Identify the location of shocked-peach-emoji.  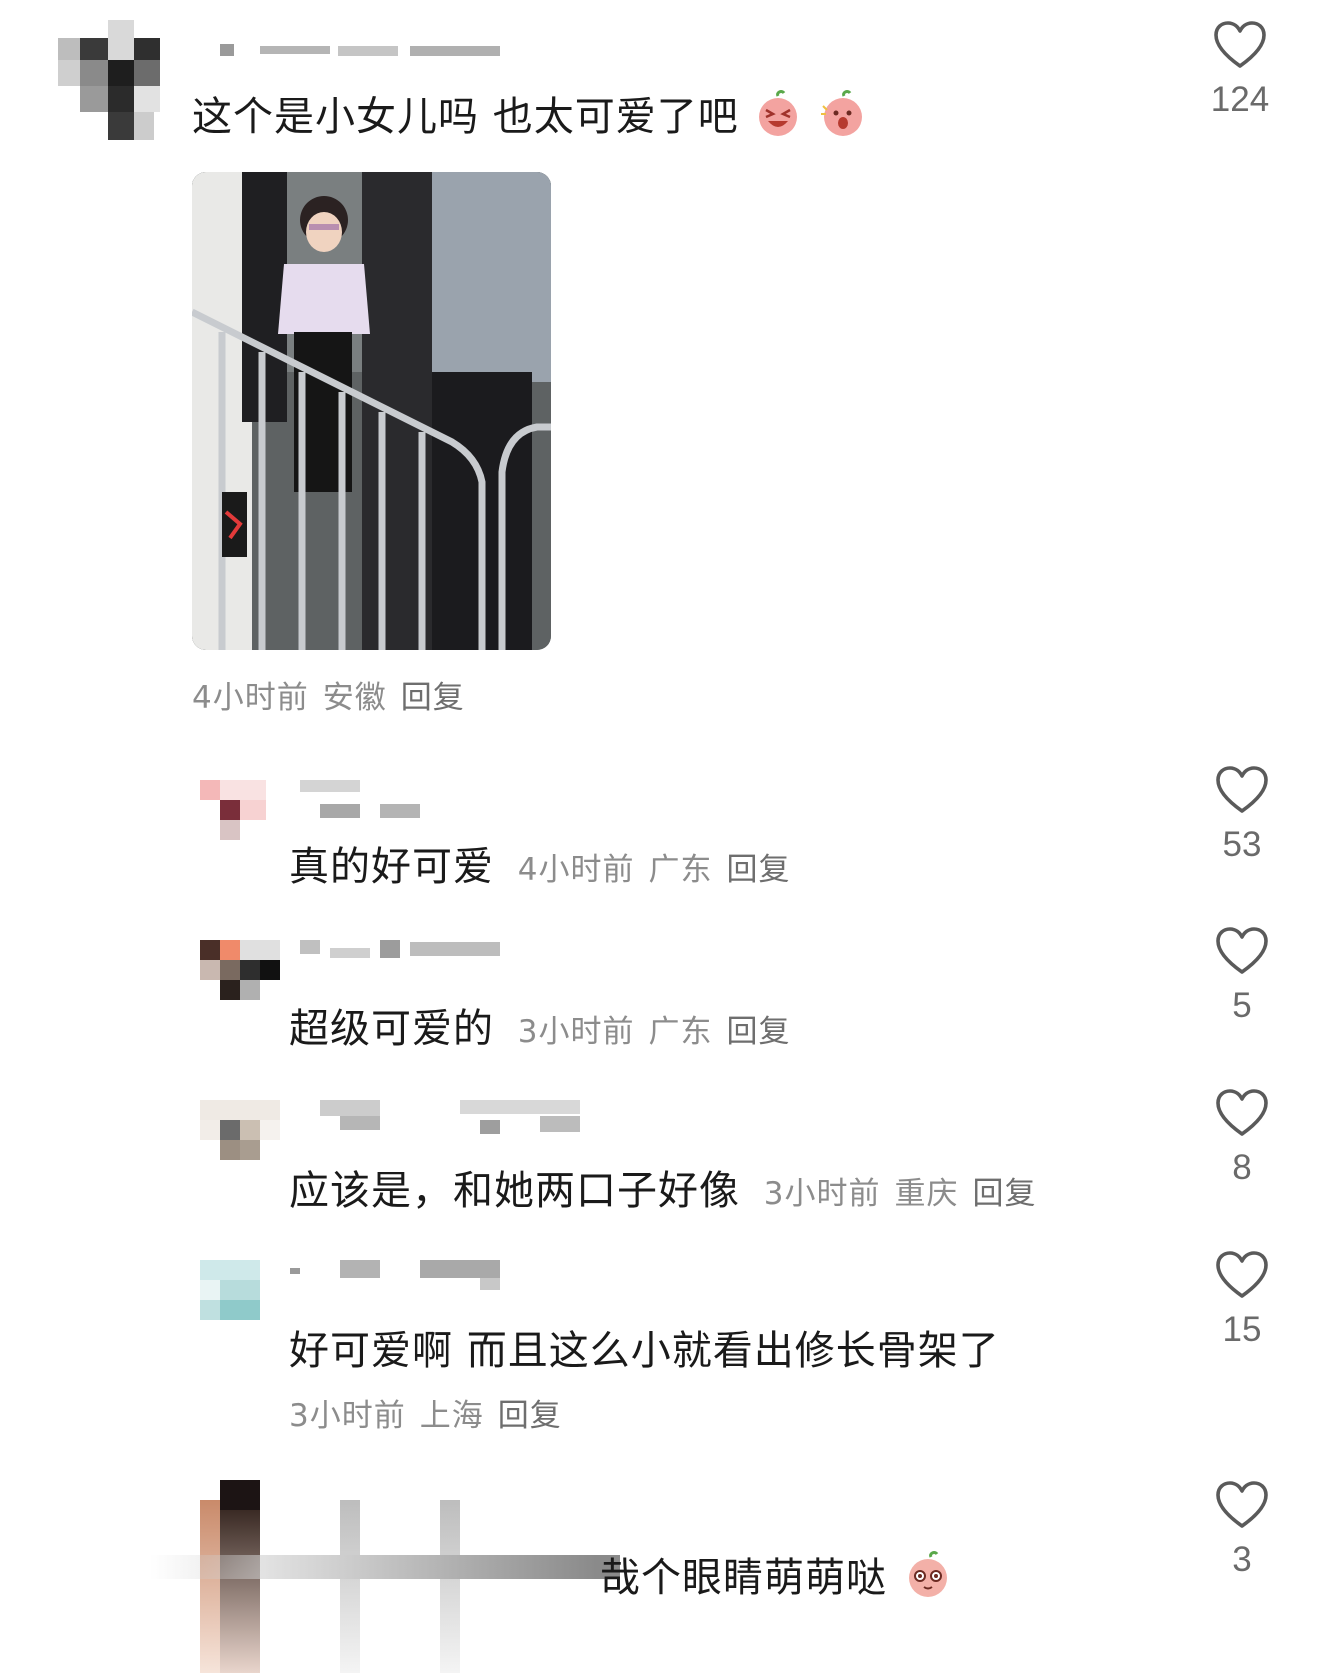
(842, 113).